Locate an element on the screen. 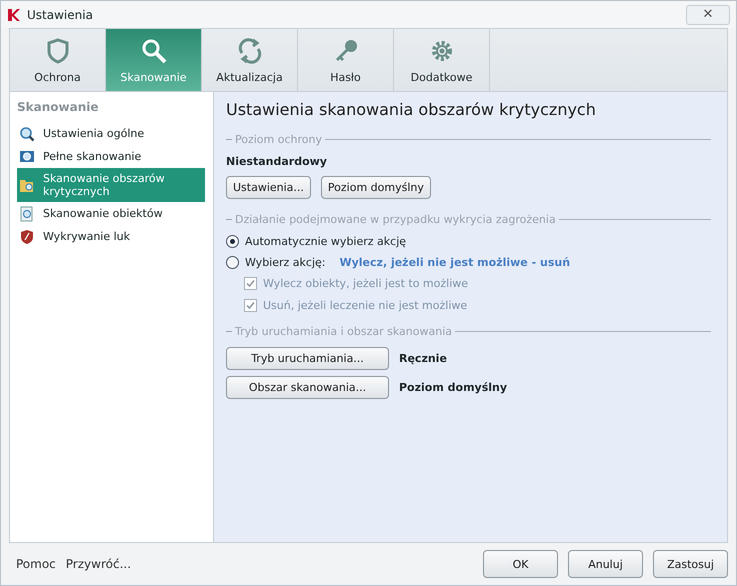 This screenshot has width=737, height=586. sidebar-item: Wykrywanie luk is located at coordinates (111, 236).